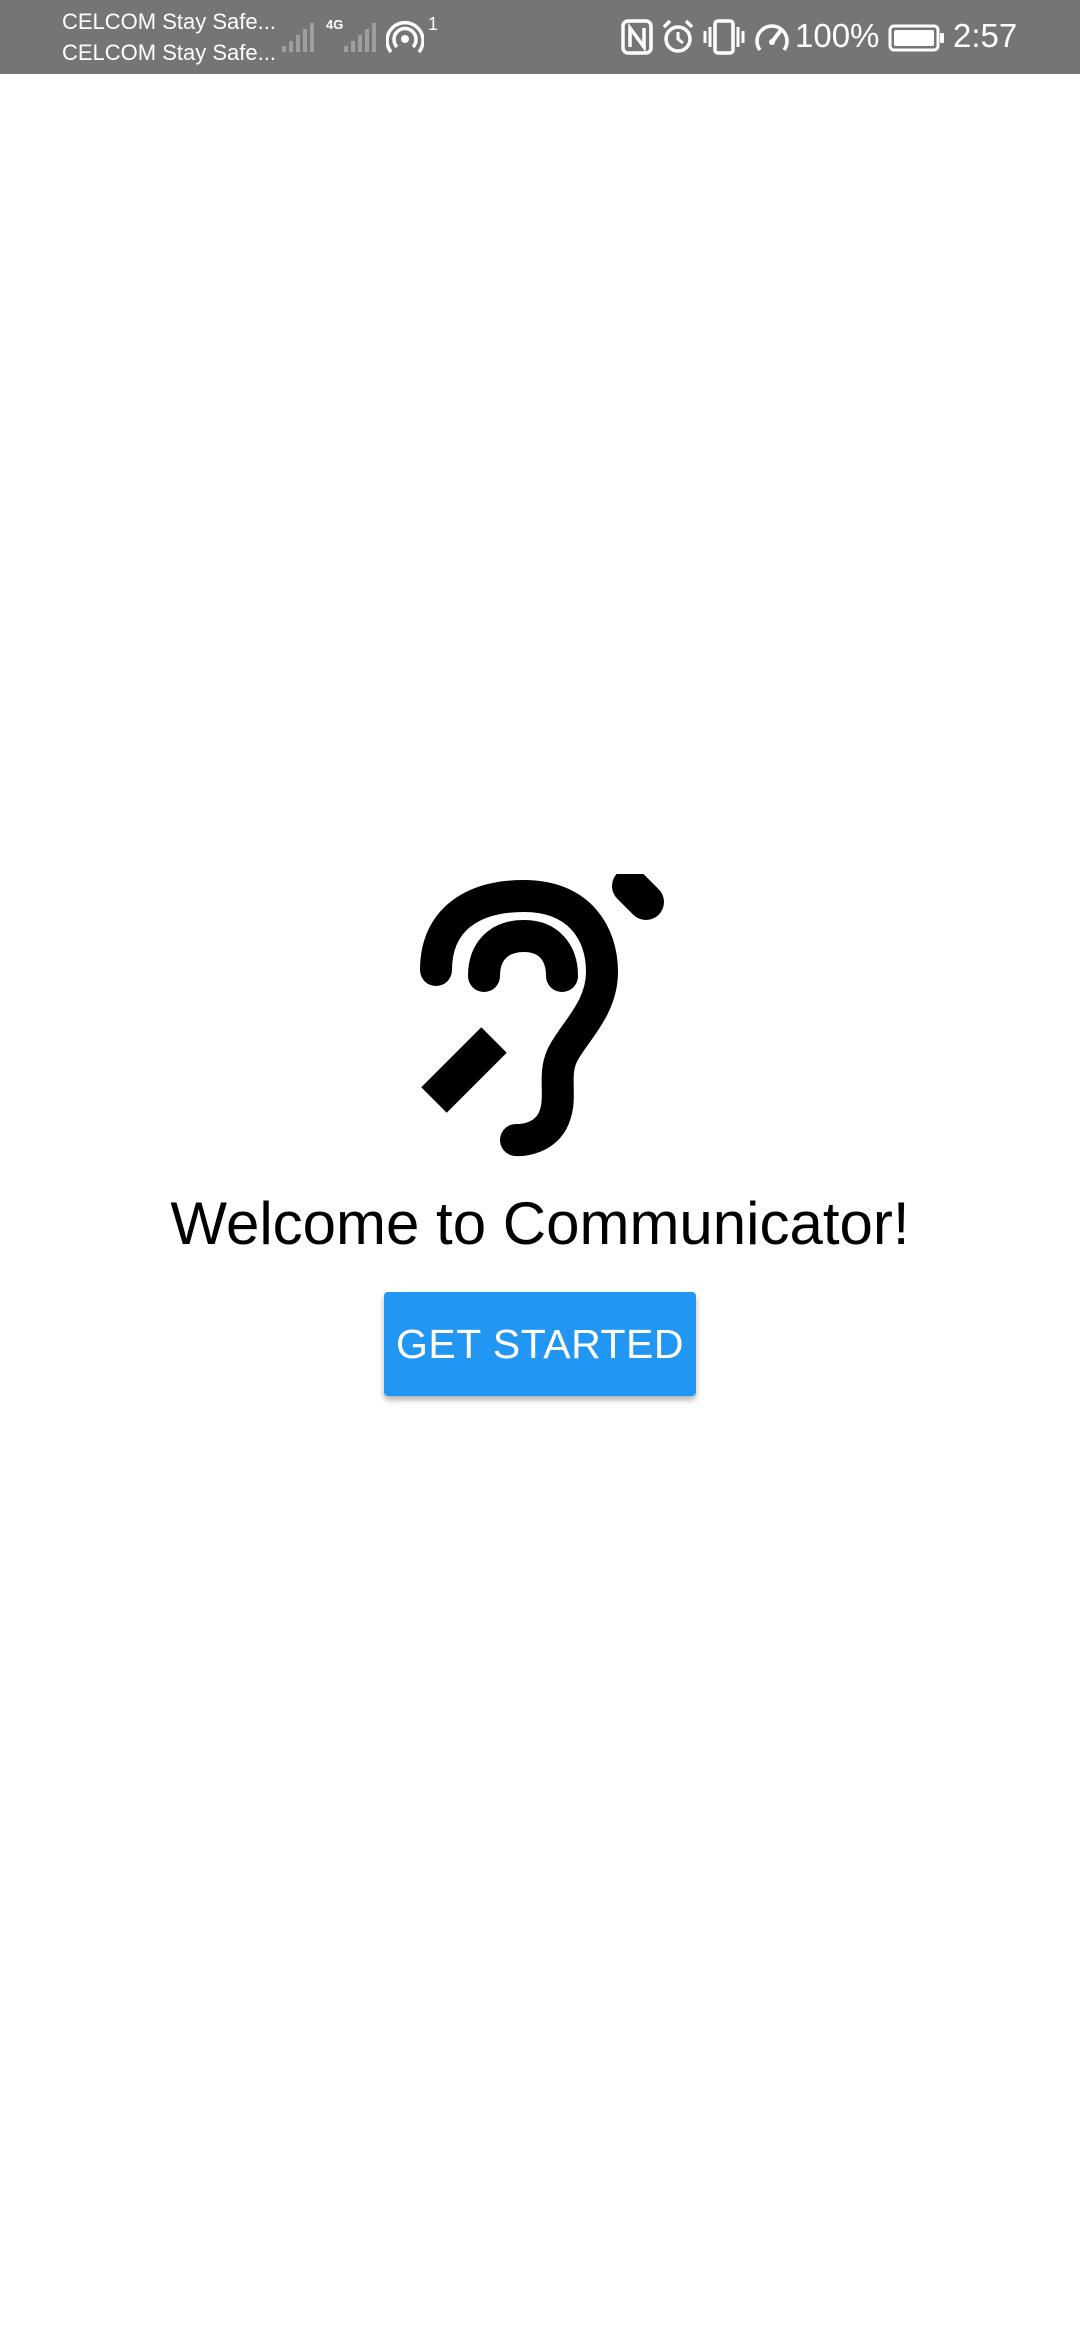  I want to click on alarm-icon, so click(678, 36).